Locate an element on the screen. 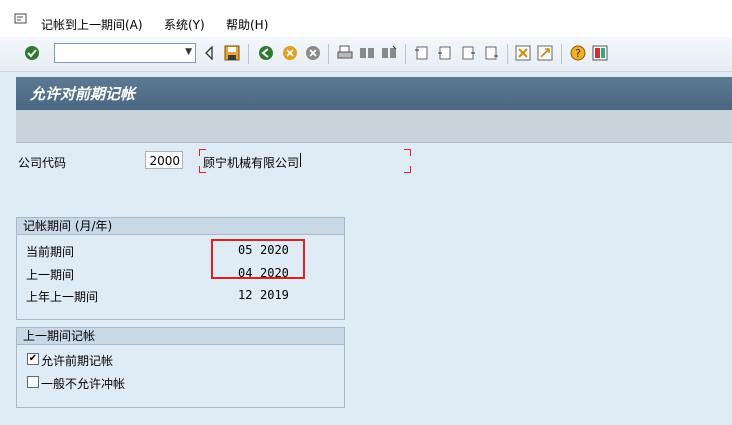 The image size is (732, 425). new-session-icon is located at coordinates (523, 53).